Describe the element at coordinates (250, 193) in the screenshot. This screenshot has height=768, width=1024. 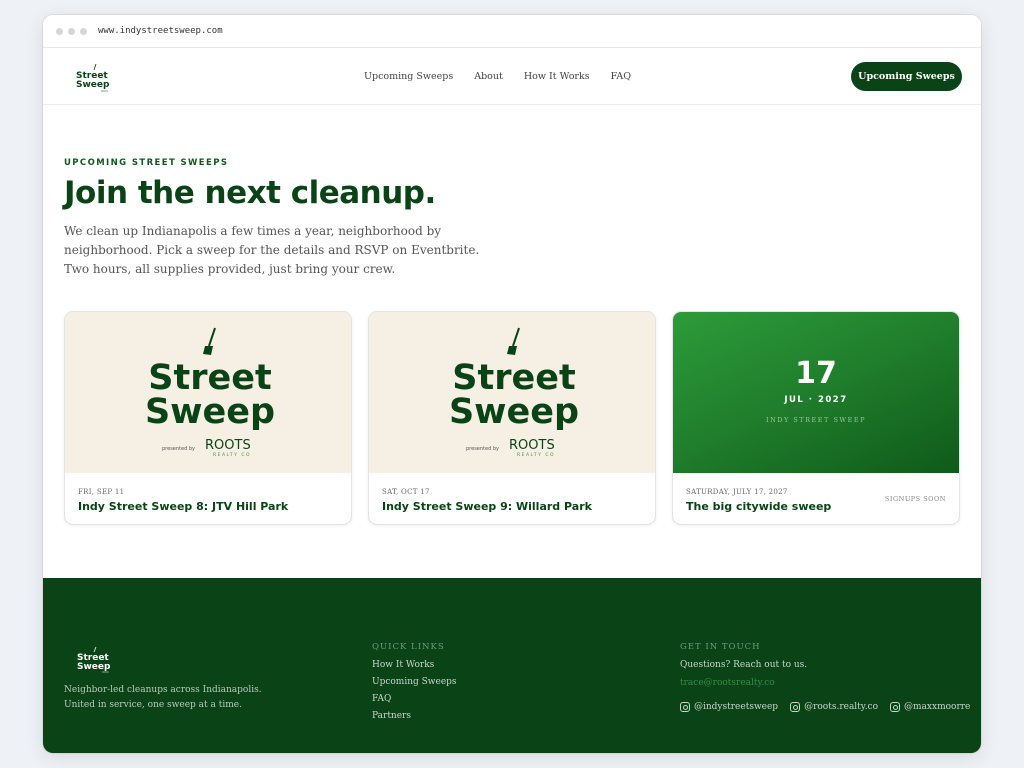
I see `page-title: Join the next cleanup.` at that location.